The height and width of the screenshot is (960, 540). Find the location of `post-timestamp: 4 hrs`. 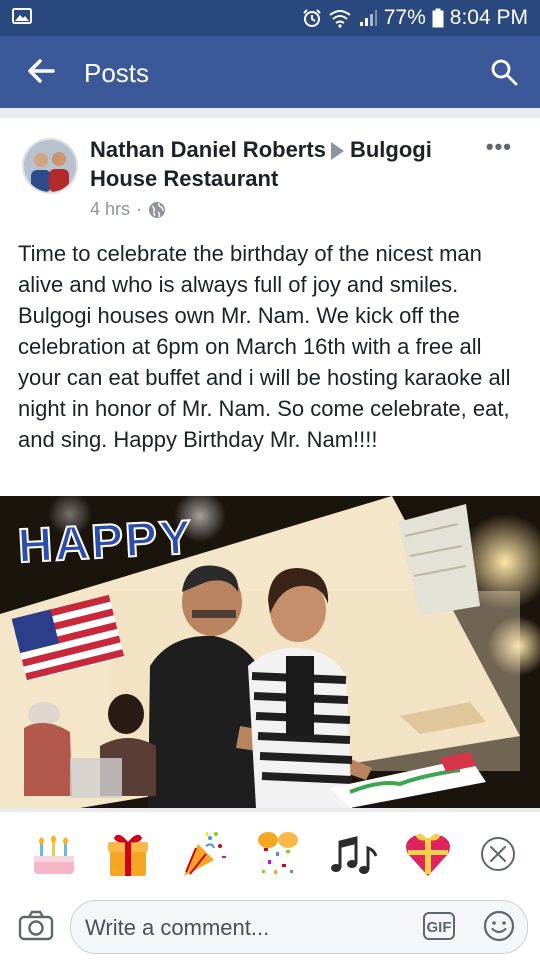

post-timestamp: 4 hrs is located at coordinates (110, 209).